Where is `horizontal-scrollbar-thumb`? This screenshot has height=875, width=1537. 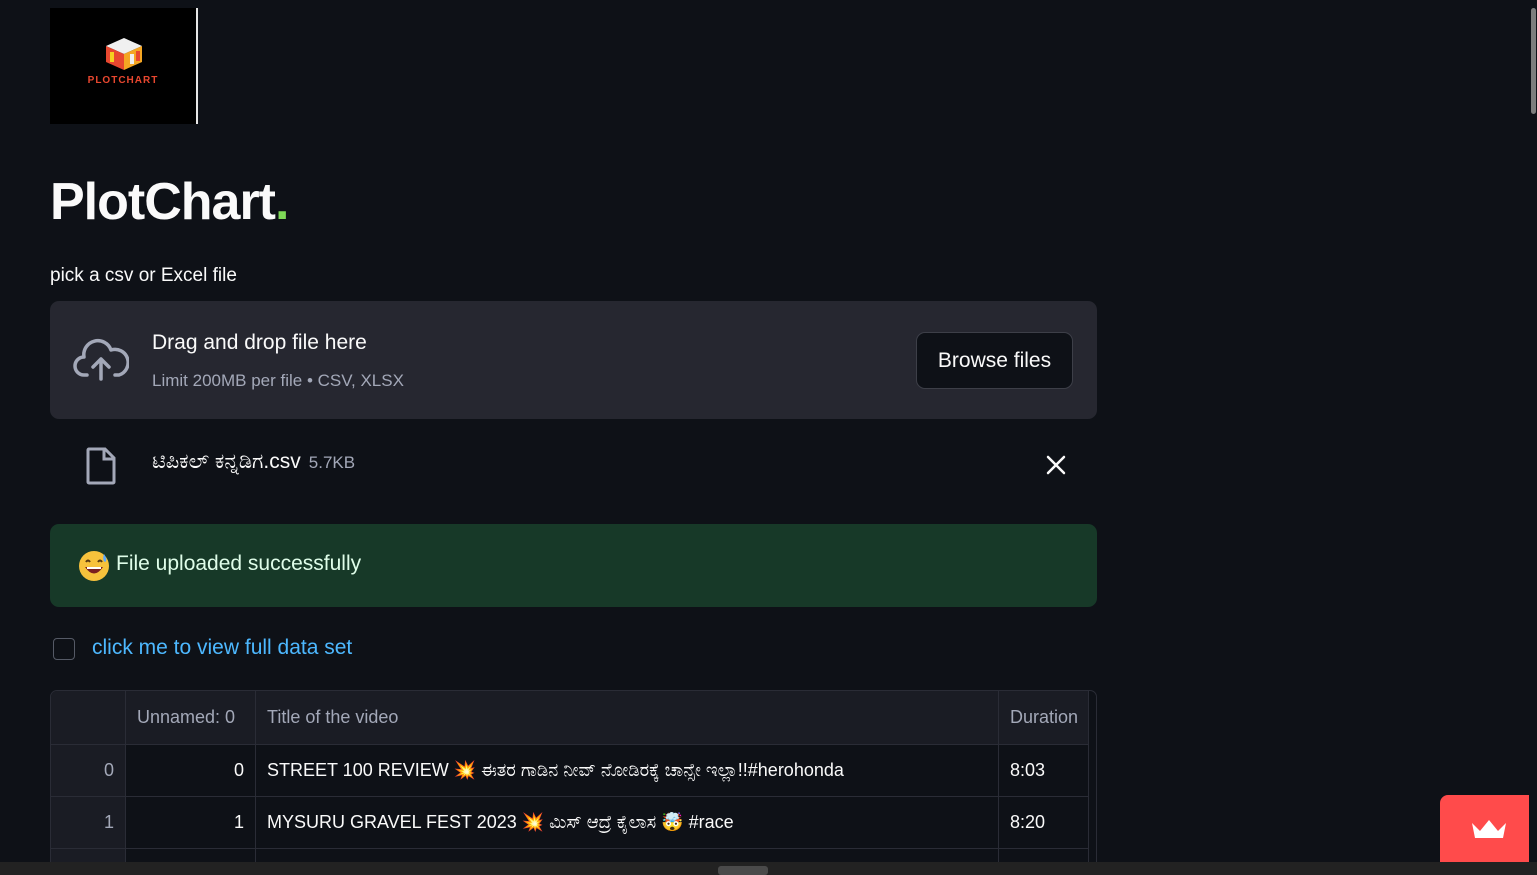
horizontal-scrollbar-thumb is located at coordinates (743, 870).